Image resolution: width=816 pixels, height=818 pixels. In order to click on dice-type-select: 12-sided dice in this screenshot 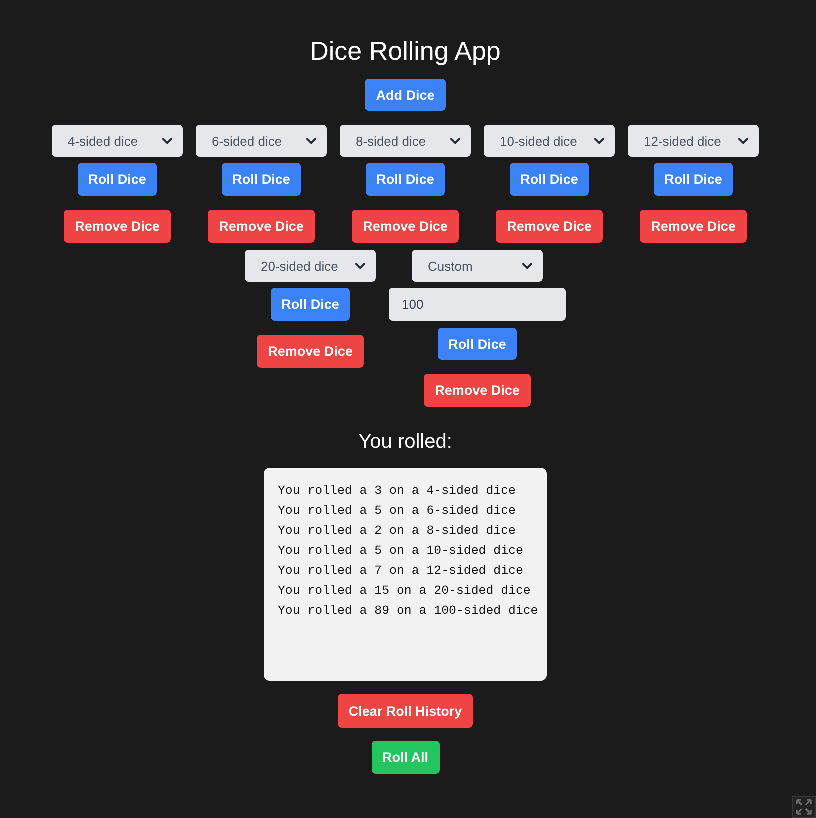, I will do `click(693, 141)`.